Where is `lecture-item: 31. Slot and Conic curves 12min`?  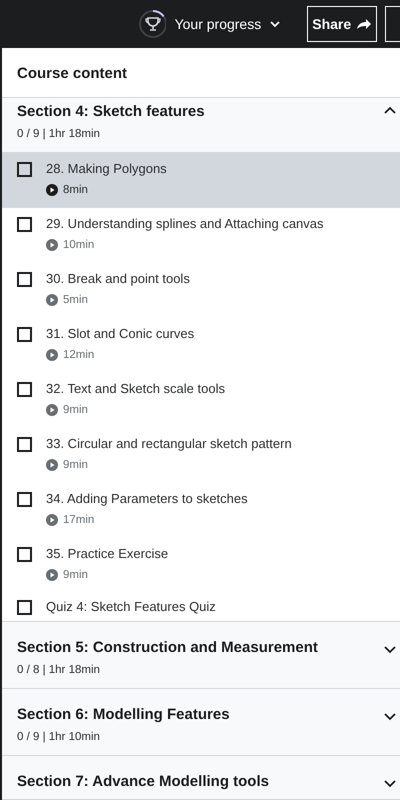
lecture-item: 31. Slot and Conic curves 12min is located at coordinates (201, 345).